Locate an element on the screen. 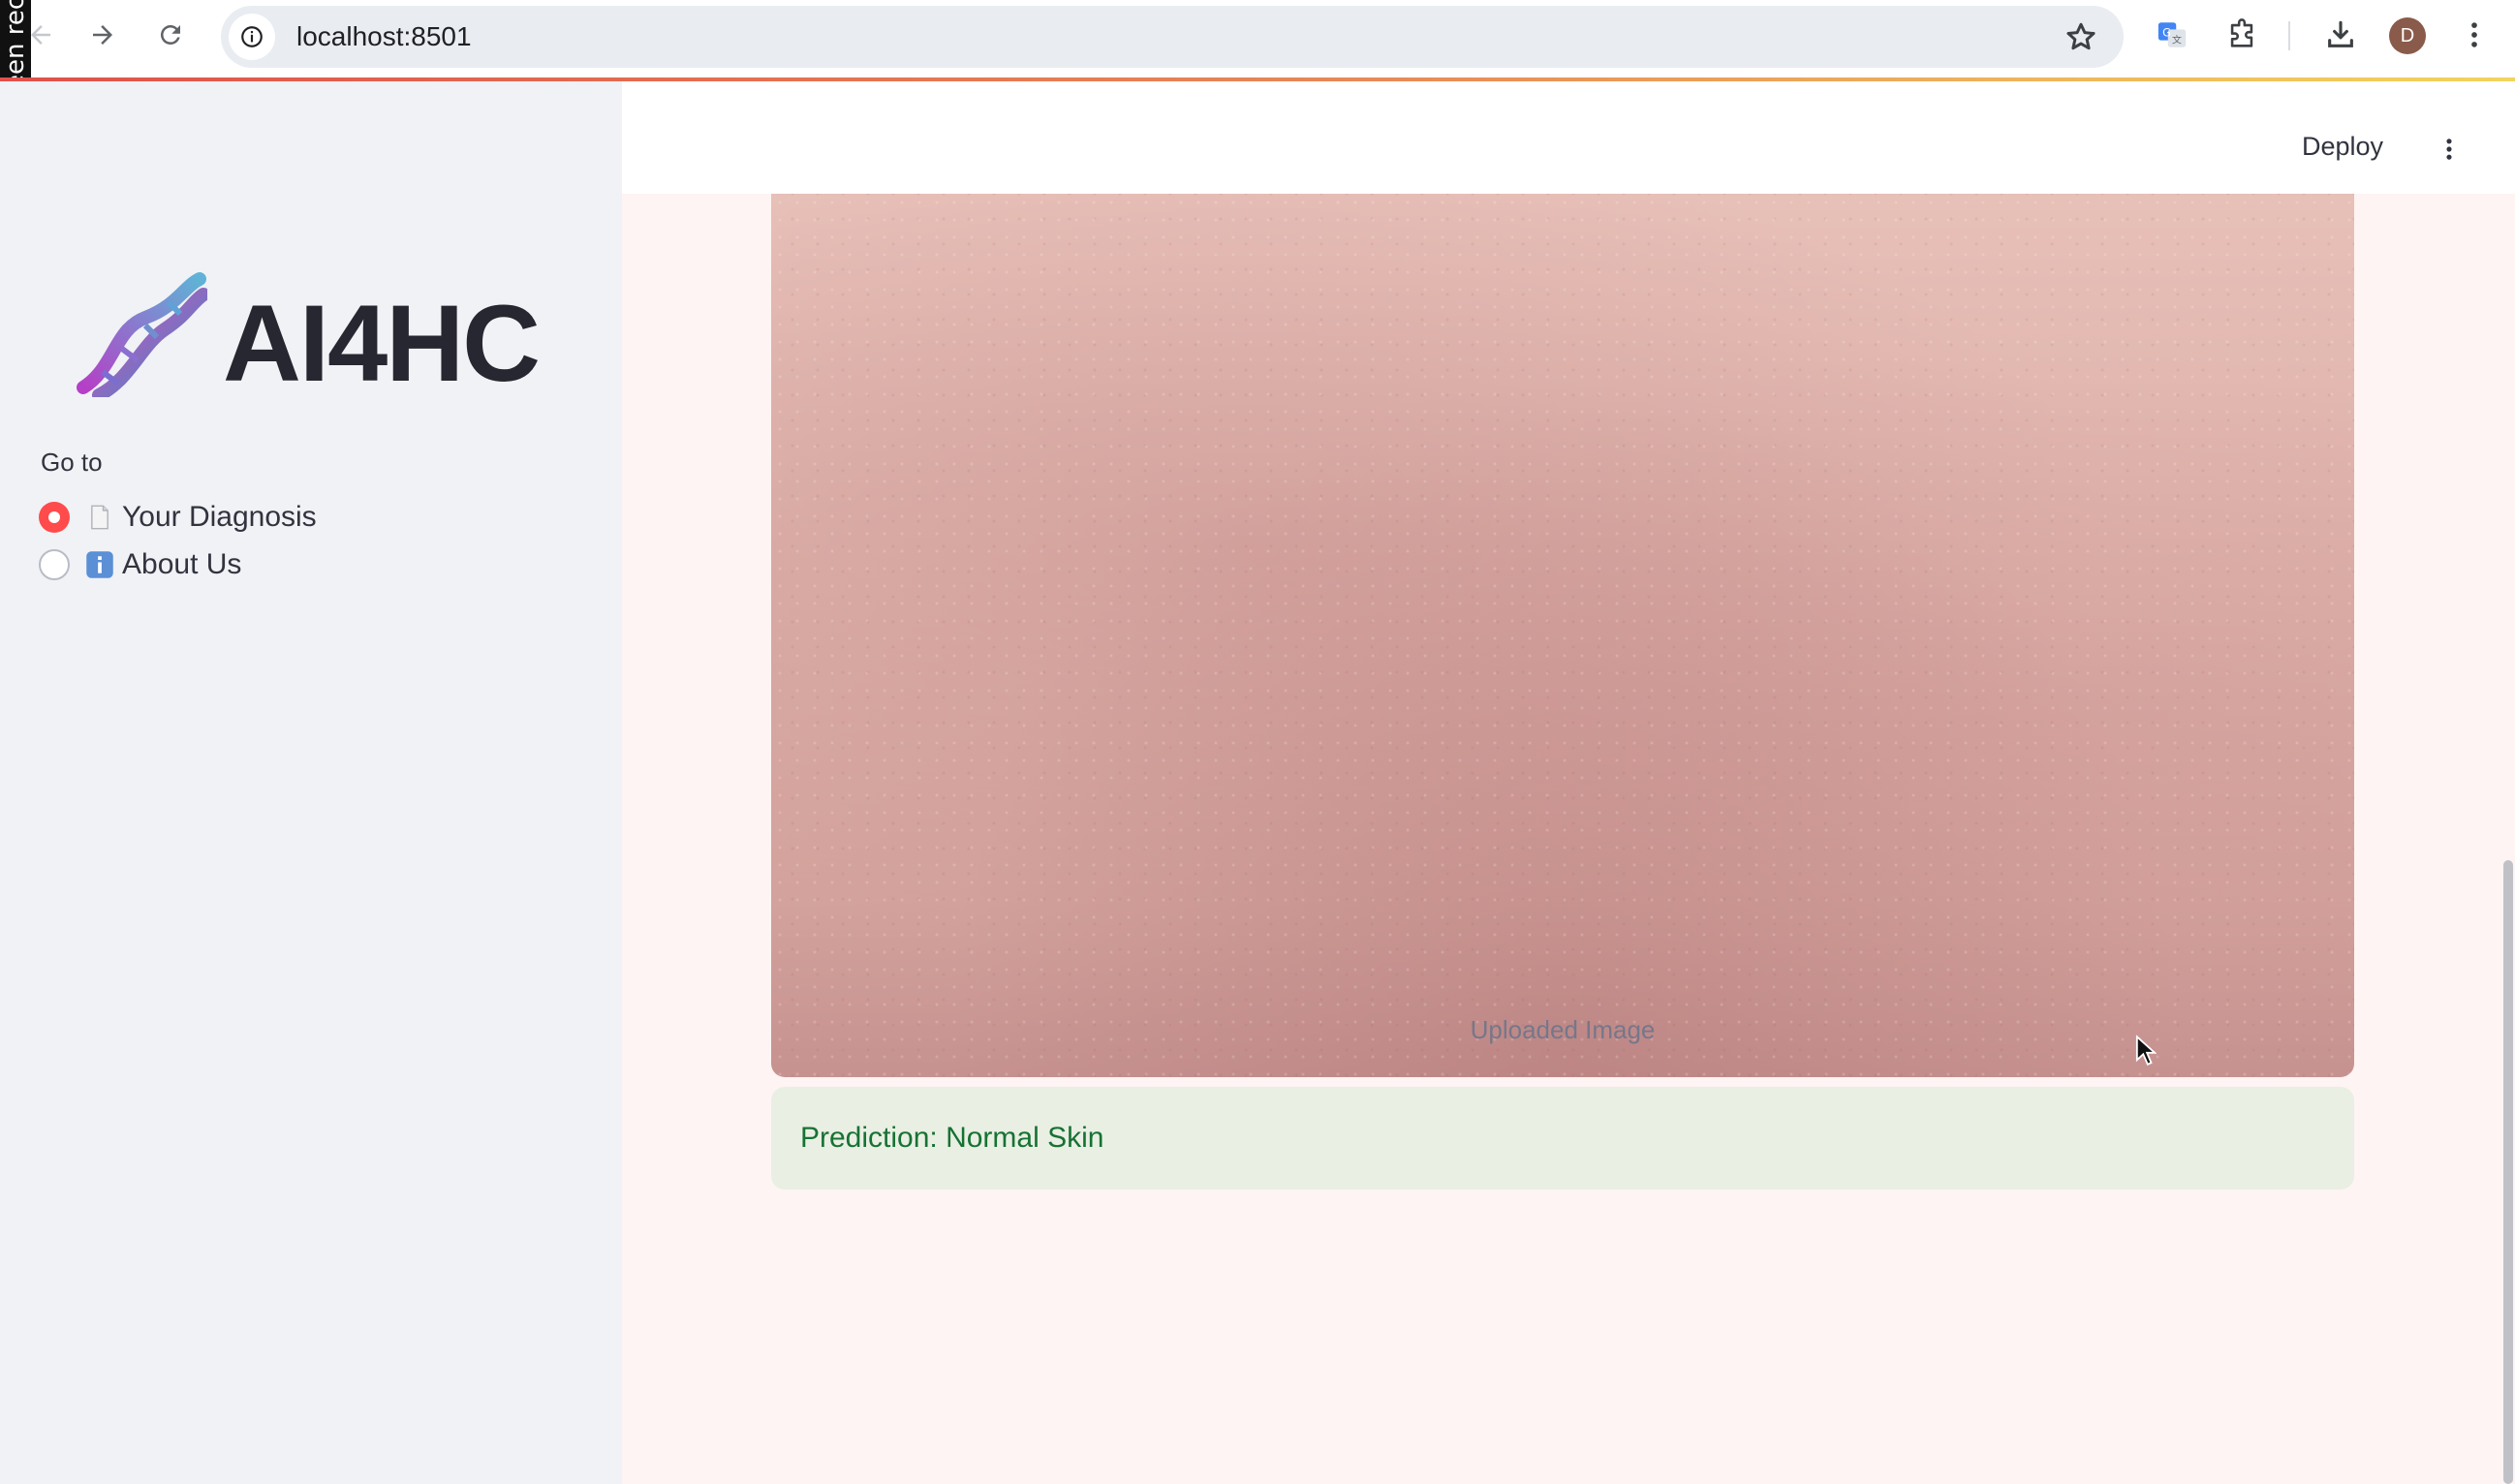 The image size is (2515, 1484). site-info-button is located at coordinates (252, 37).